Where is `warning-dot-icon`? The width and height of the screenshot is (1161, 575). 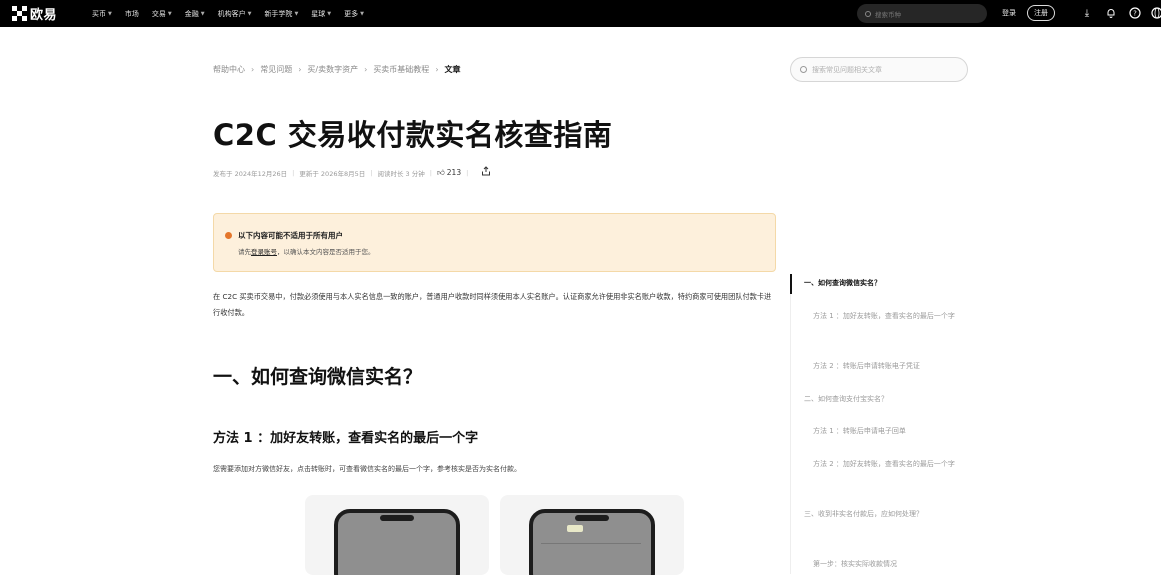
warning-dot-icon is located at coordinates (228, 235).